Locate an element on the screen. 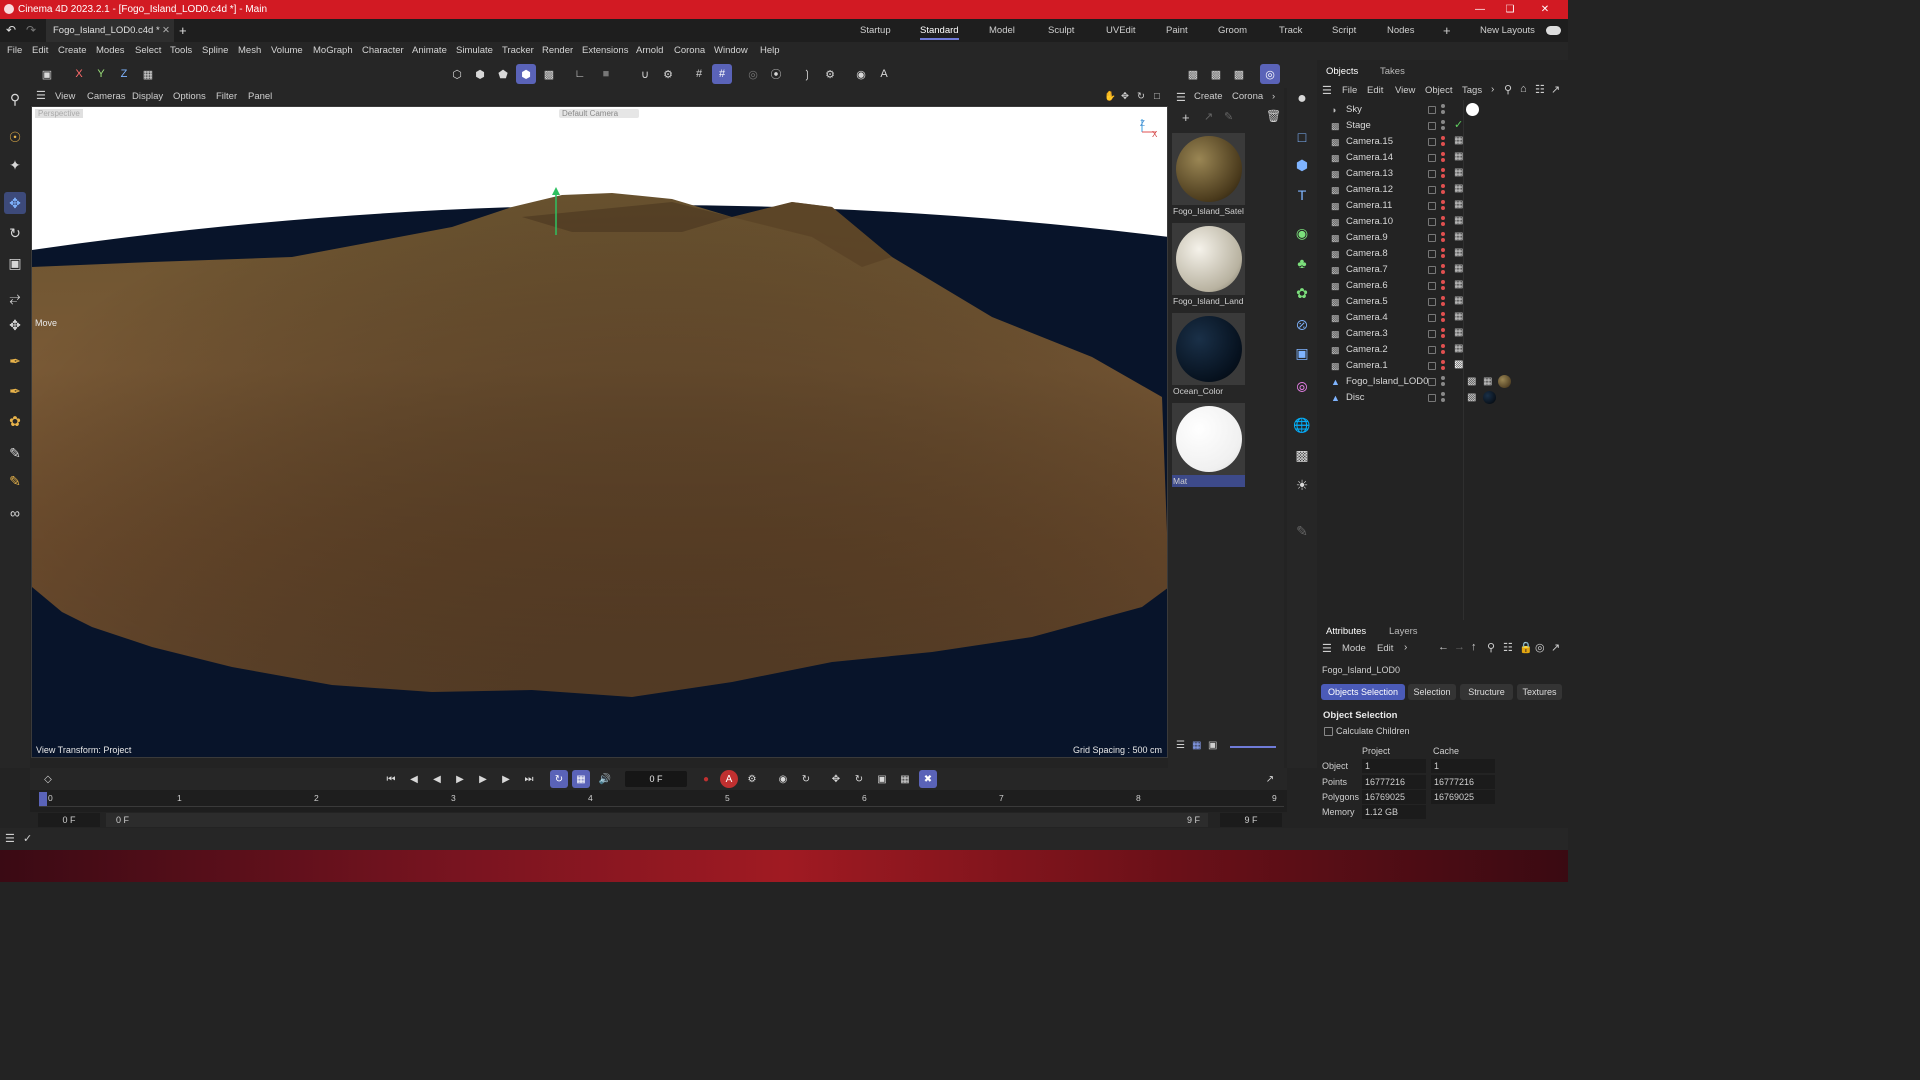 This screenshot has width=1920, height=1080. up-arrow-icon: ↑ is located at coordinates (1474, 647).